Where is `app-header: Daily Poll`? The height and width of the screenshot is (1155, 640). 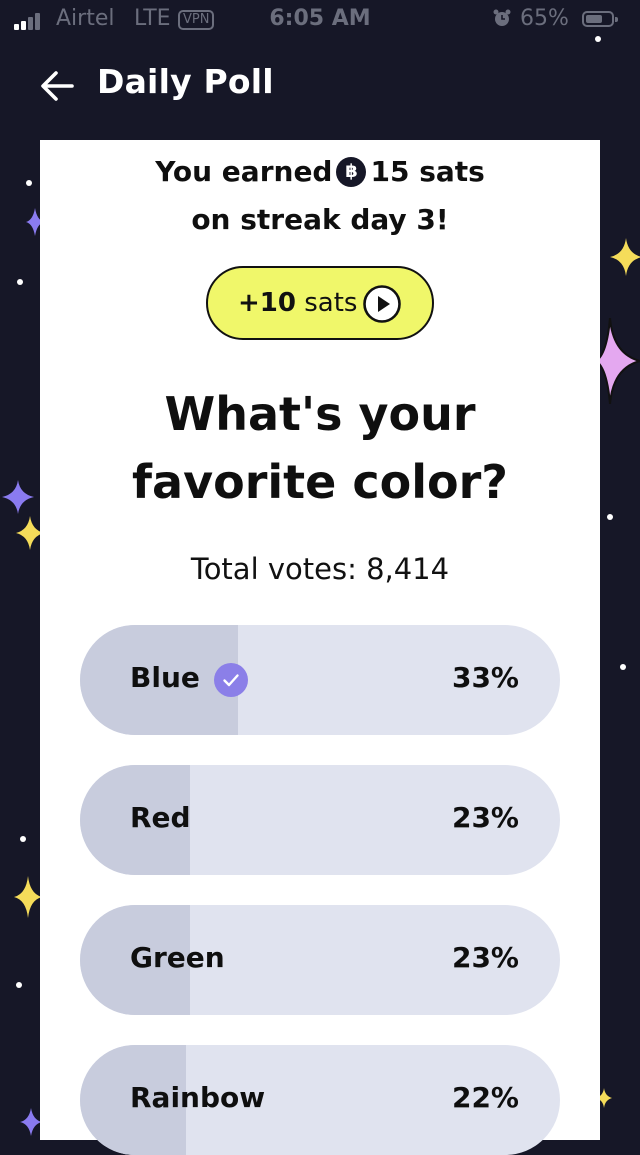
app-header: Daily Poll is located at coordinates (320, 84).